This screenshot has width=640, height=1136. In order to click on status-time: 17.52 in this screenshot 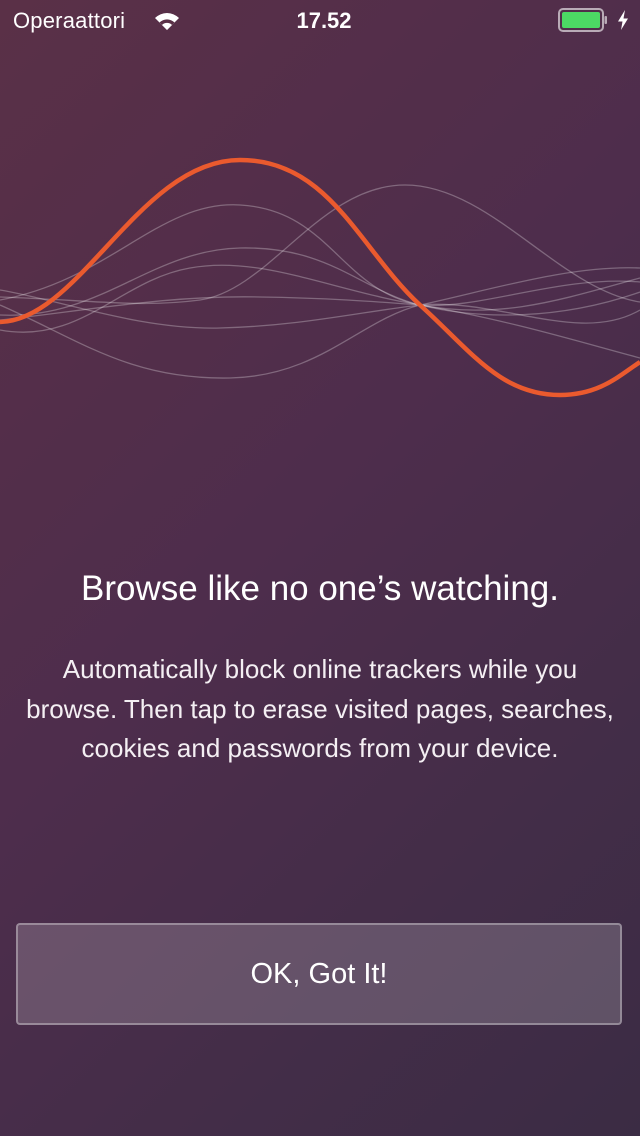, I will do `click(324, 20)`.